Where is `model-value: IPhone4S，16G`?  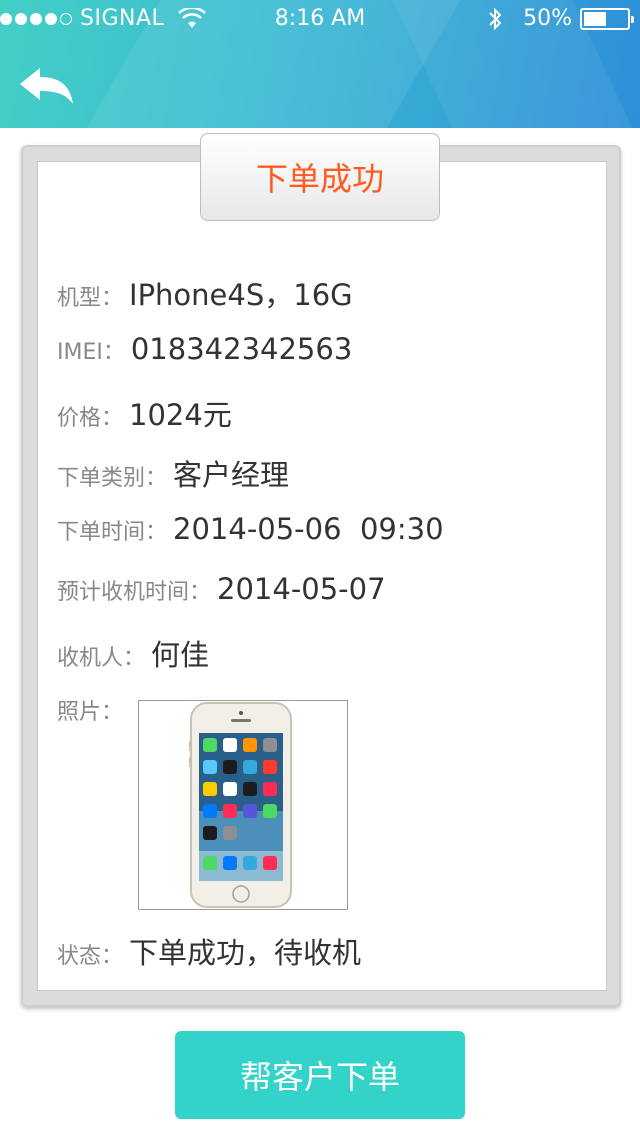
model-value: IPhone4S，16G is located at coordinates (241, 295).